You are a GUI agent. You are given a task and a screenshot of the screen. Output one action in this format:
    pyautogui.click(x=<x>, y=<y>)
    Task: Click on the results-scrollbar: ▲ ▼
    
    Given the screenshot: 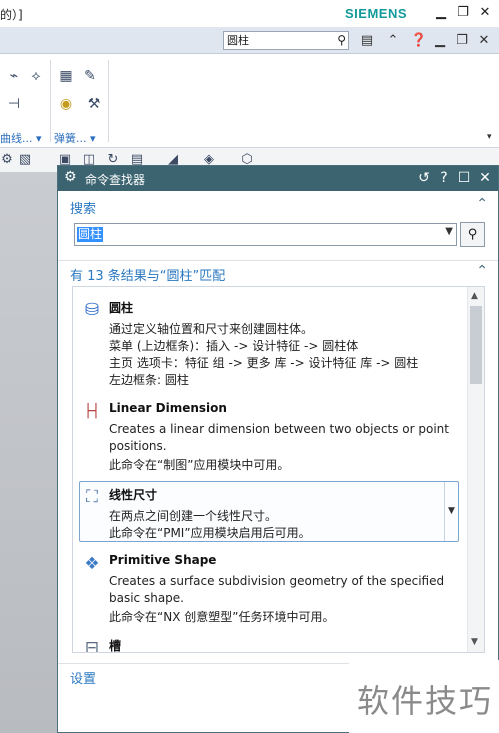 What is the action you would take?
    pyautogui.click(x=475, y=469)
    